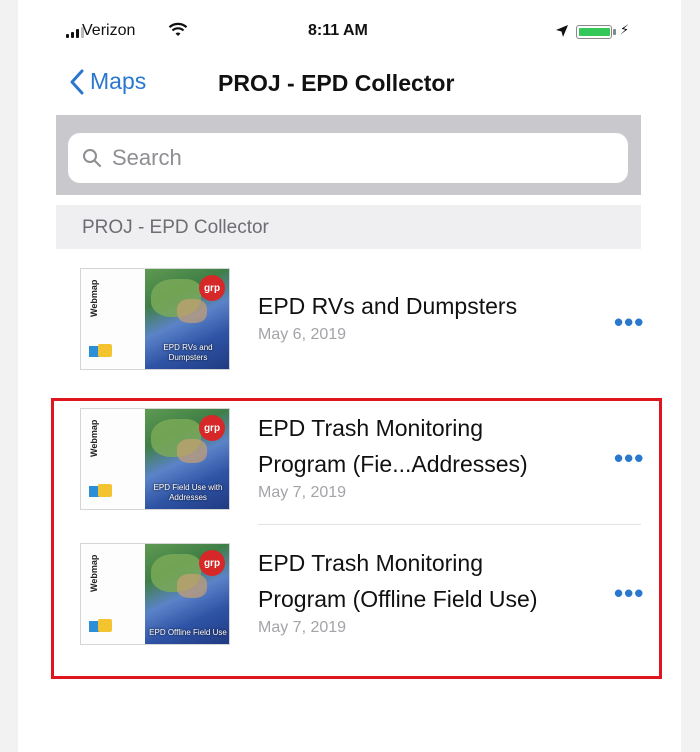 The width and height of the screenshot is (700, 752). Describe the element at coordinates (393, 464) in the screenshot. I see `item-title-line-2: Program (Fie...Addresses)` at that location.